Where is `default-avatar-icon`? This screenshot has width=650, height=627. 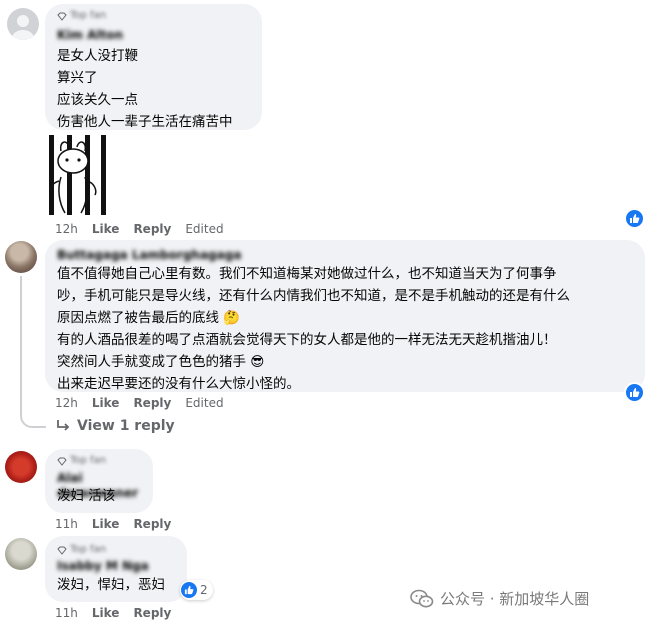
default-avatar-icon is located at coordinates (23, 27).